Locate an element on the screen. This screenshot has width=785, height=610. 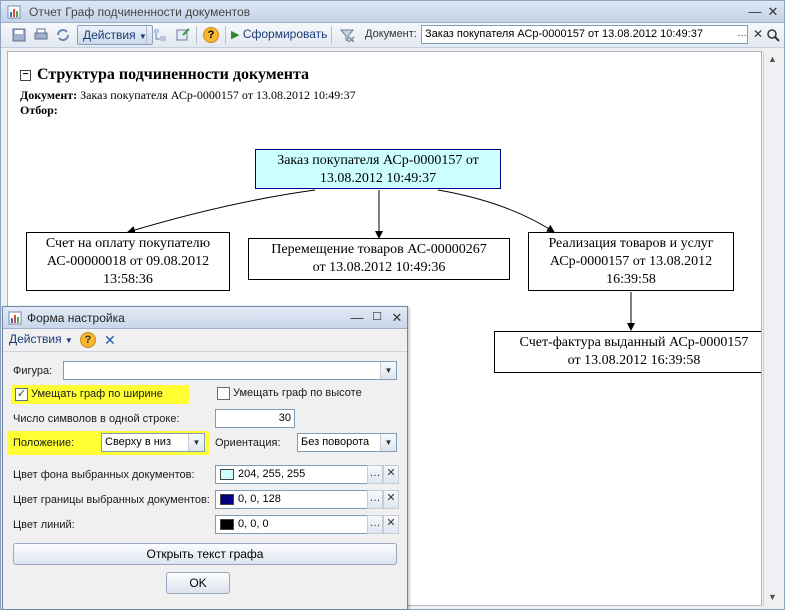
refresh-icon is located at coordinates (63, 35).